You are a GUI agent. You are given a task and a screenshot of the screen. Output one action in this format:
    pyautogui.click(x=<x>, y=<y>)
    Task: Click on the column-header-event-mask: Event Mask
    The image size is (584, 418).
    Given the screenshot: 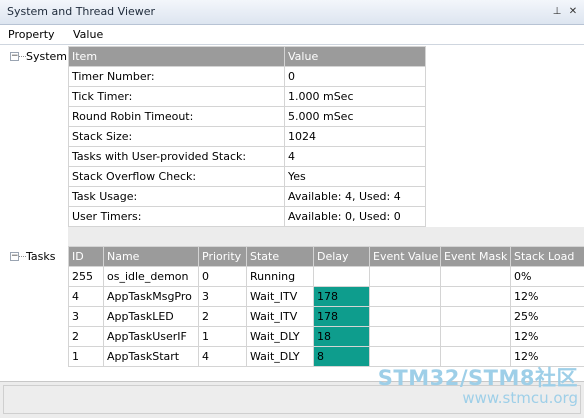 What is the action you would take?
    pyautogui.click(x=475, y=256)
    